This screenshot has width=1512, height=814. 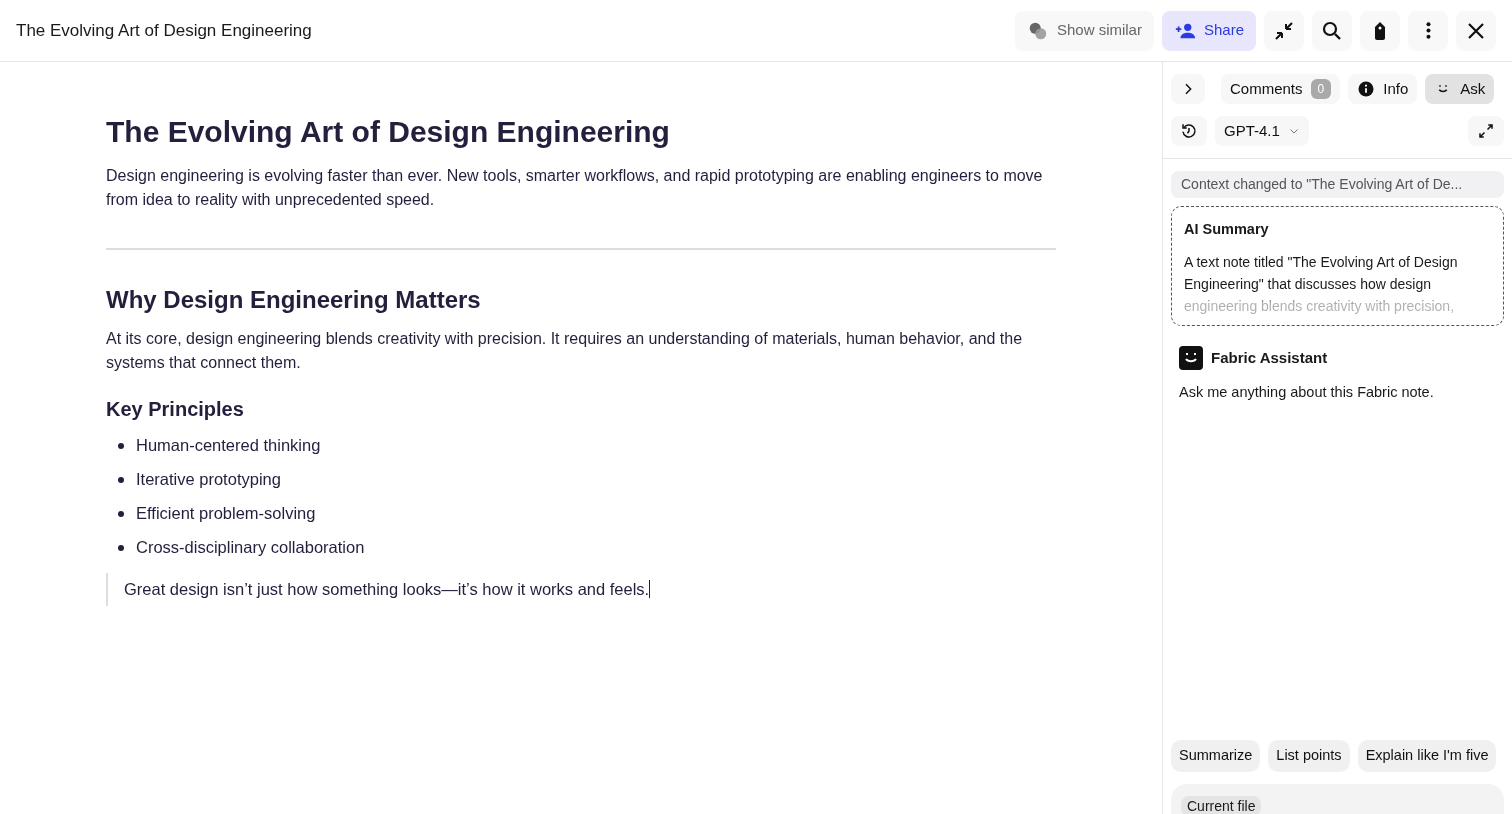 What do you see at coordinates (1321, 284) in the screenshot?
I see `summary-text: A text note titled "The Evolving Art of Design Engineering" that discusses how design engineering blends creativity with precision,` at bounding box center [1321, 284].